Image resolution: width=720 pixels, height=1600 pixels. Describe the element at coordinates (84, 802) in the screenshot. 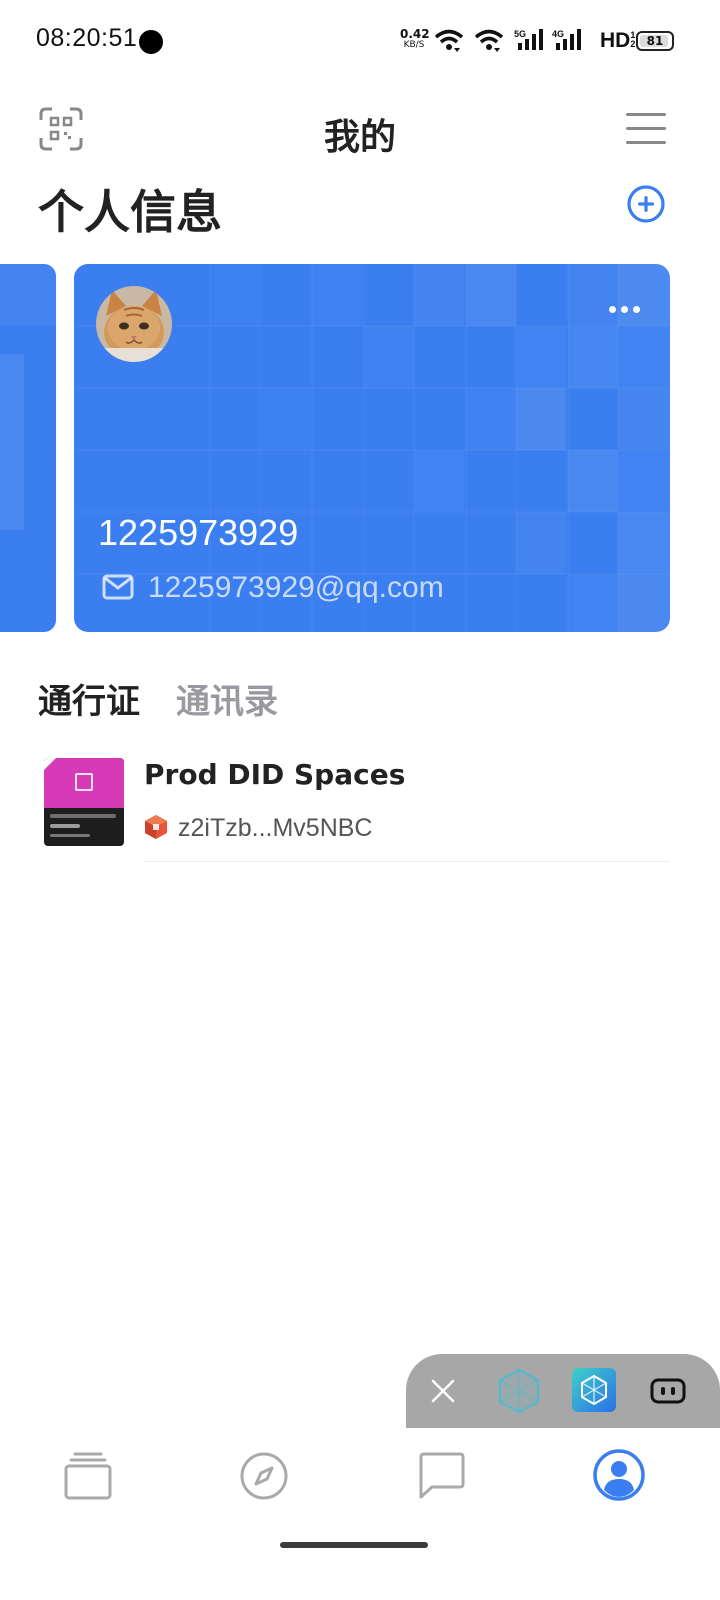

I see `passport-thumbnail` at that location.